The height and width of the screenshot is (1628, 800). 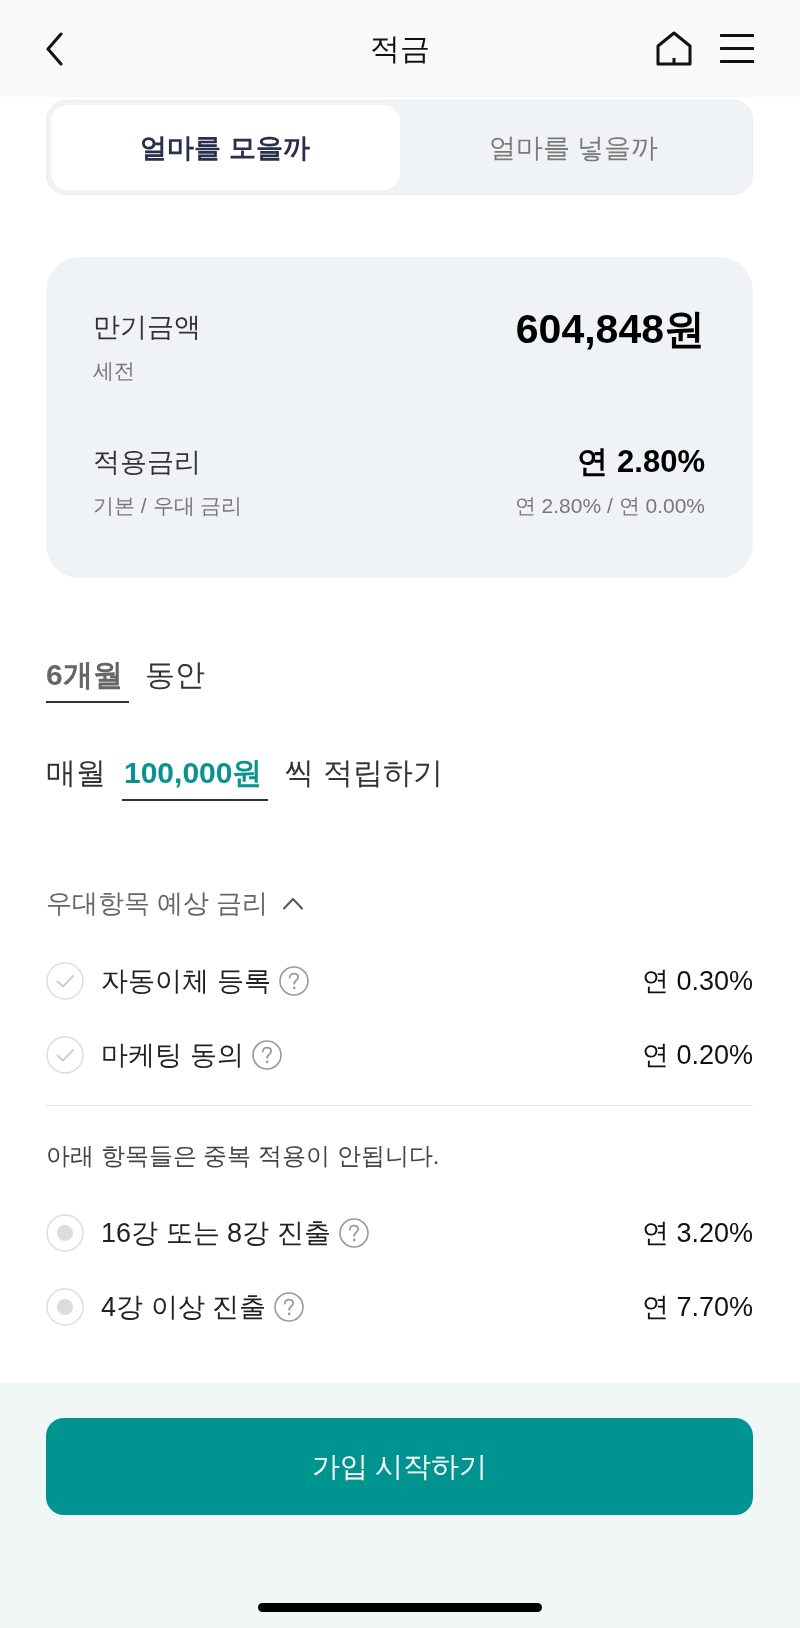 I want to click on summary-value: 604,848원, so click(x=610, y=329).